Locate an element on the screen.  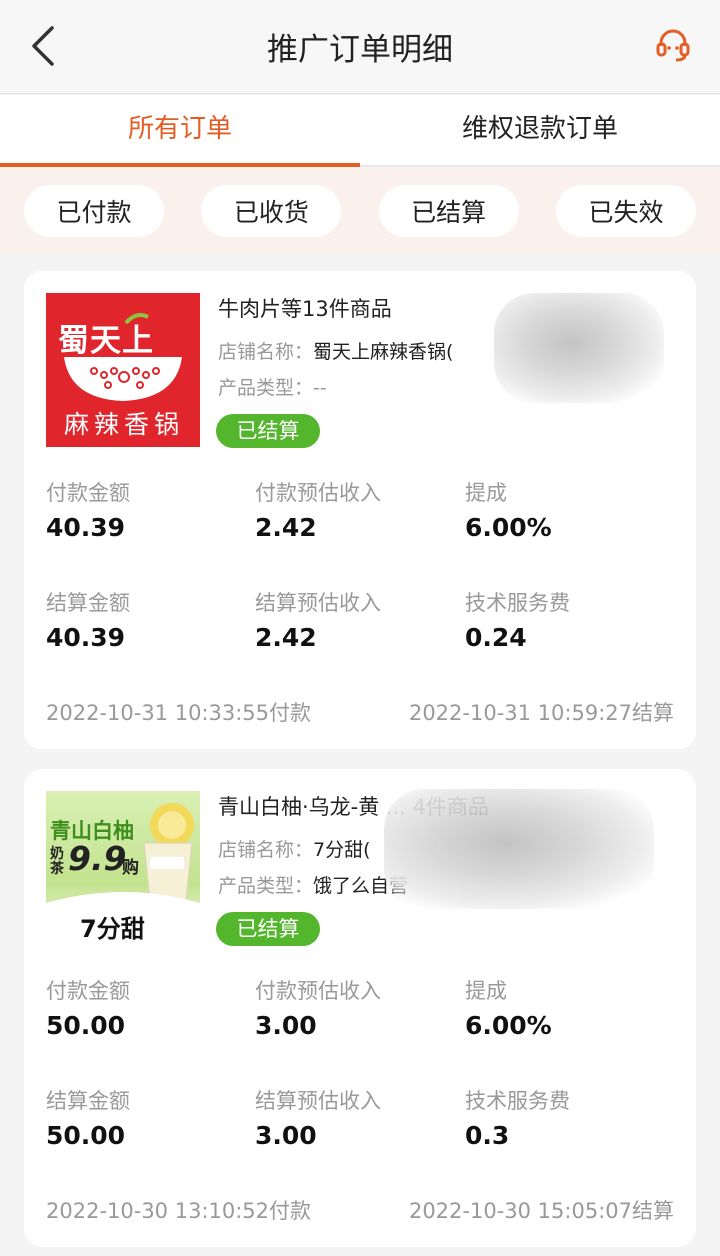
settle-time: 2022-10-31 10:59:27结算 is located at coordinates (541, 713).